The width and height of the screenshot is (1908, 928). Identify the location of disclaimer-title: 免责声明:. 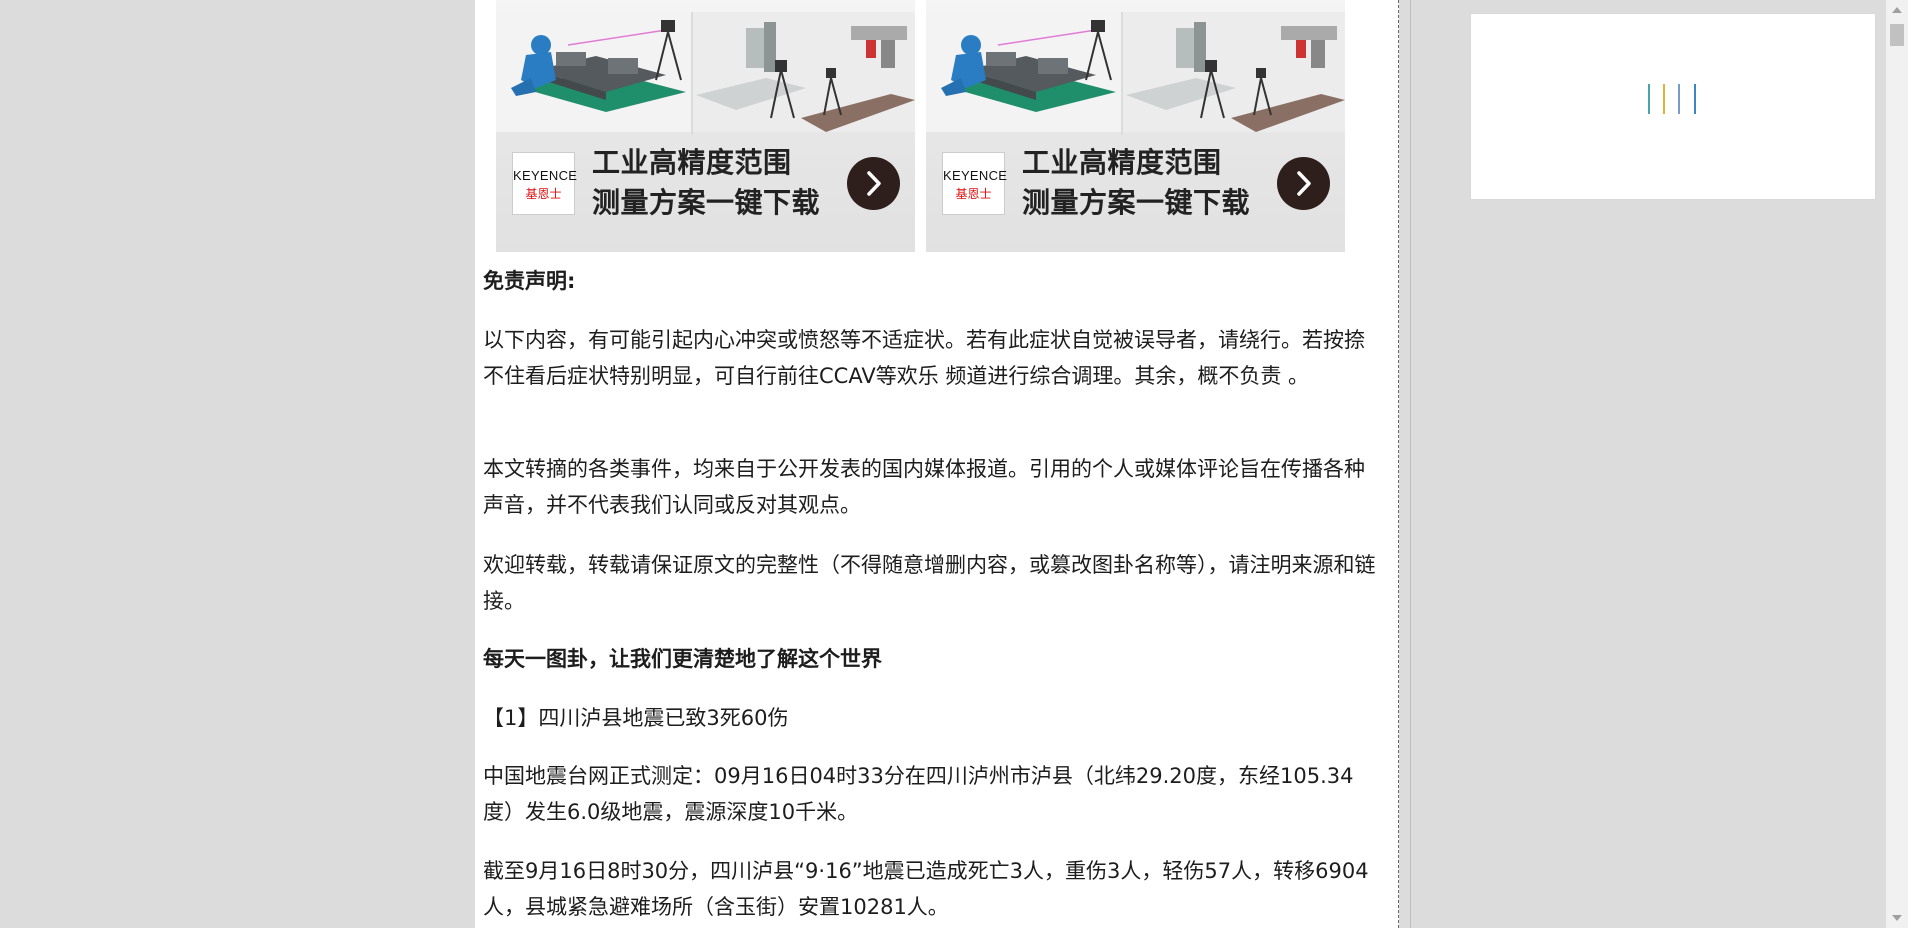
(529, 281).